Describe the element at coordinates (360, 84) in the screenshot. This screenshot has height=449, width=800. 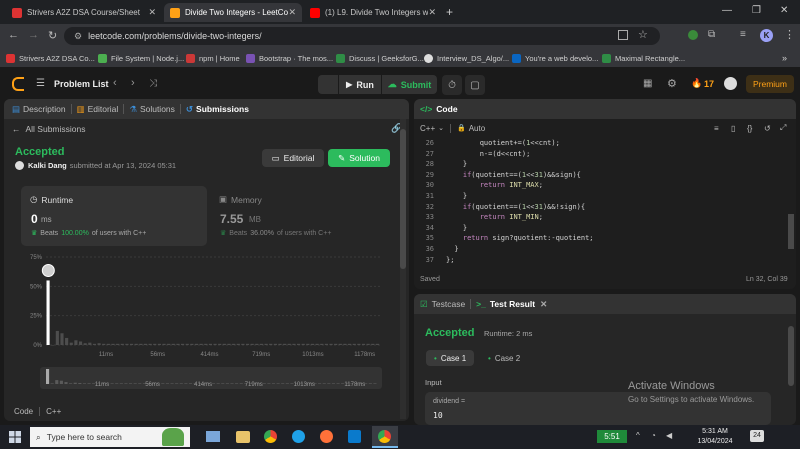
I see `run-button: ▶ Run` at that location.